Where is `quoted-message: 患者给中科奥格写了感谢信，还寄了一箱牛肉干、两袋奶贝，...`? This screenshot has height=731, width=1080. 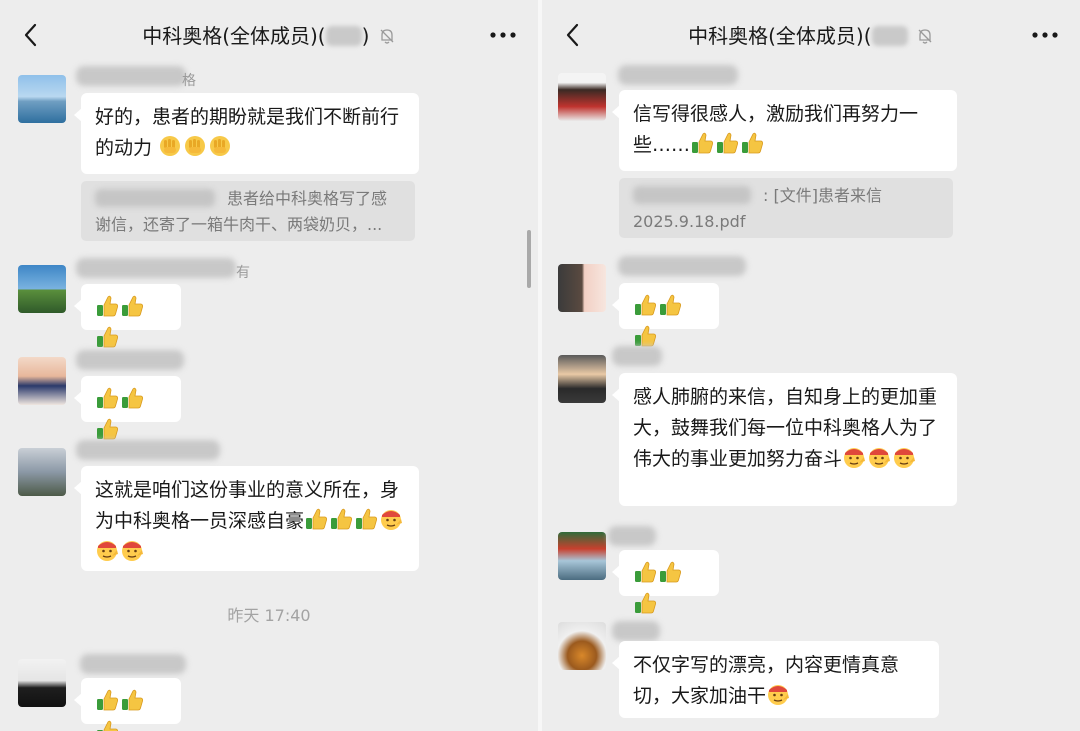
quoted-message: 患者给中科奥格写了感谢信，还寄了一箱牛肉干、两袋奶贝，... is located at coordinates (248, 211).